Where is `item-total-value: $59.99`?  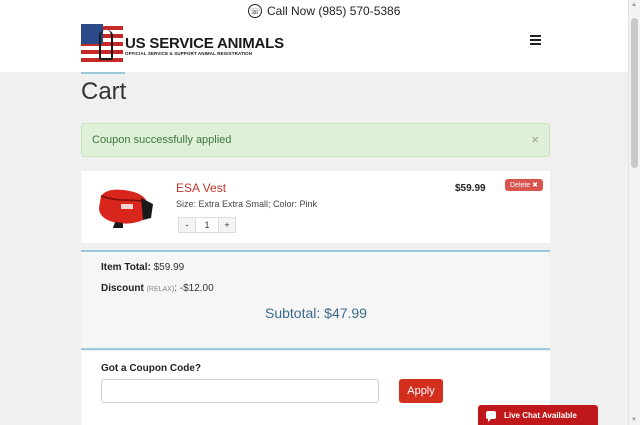 item-total-value: $59.99 is located at coordinates (169, 267).